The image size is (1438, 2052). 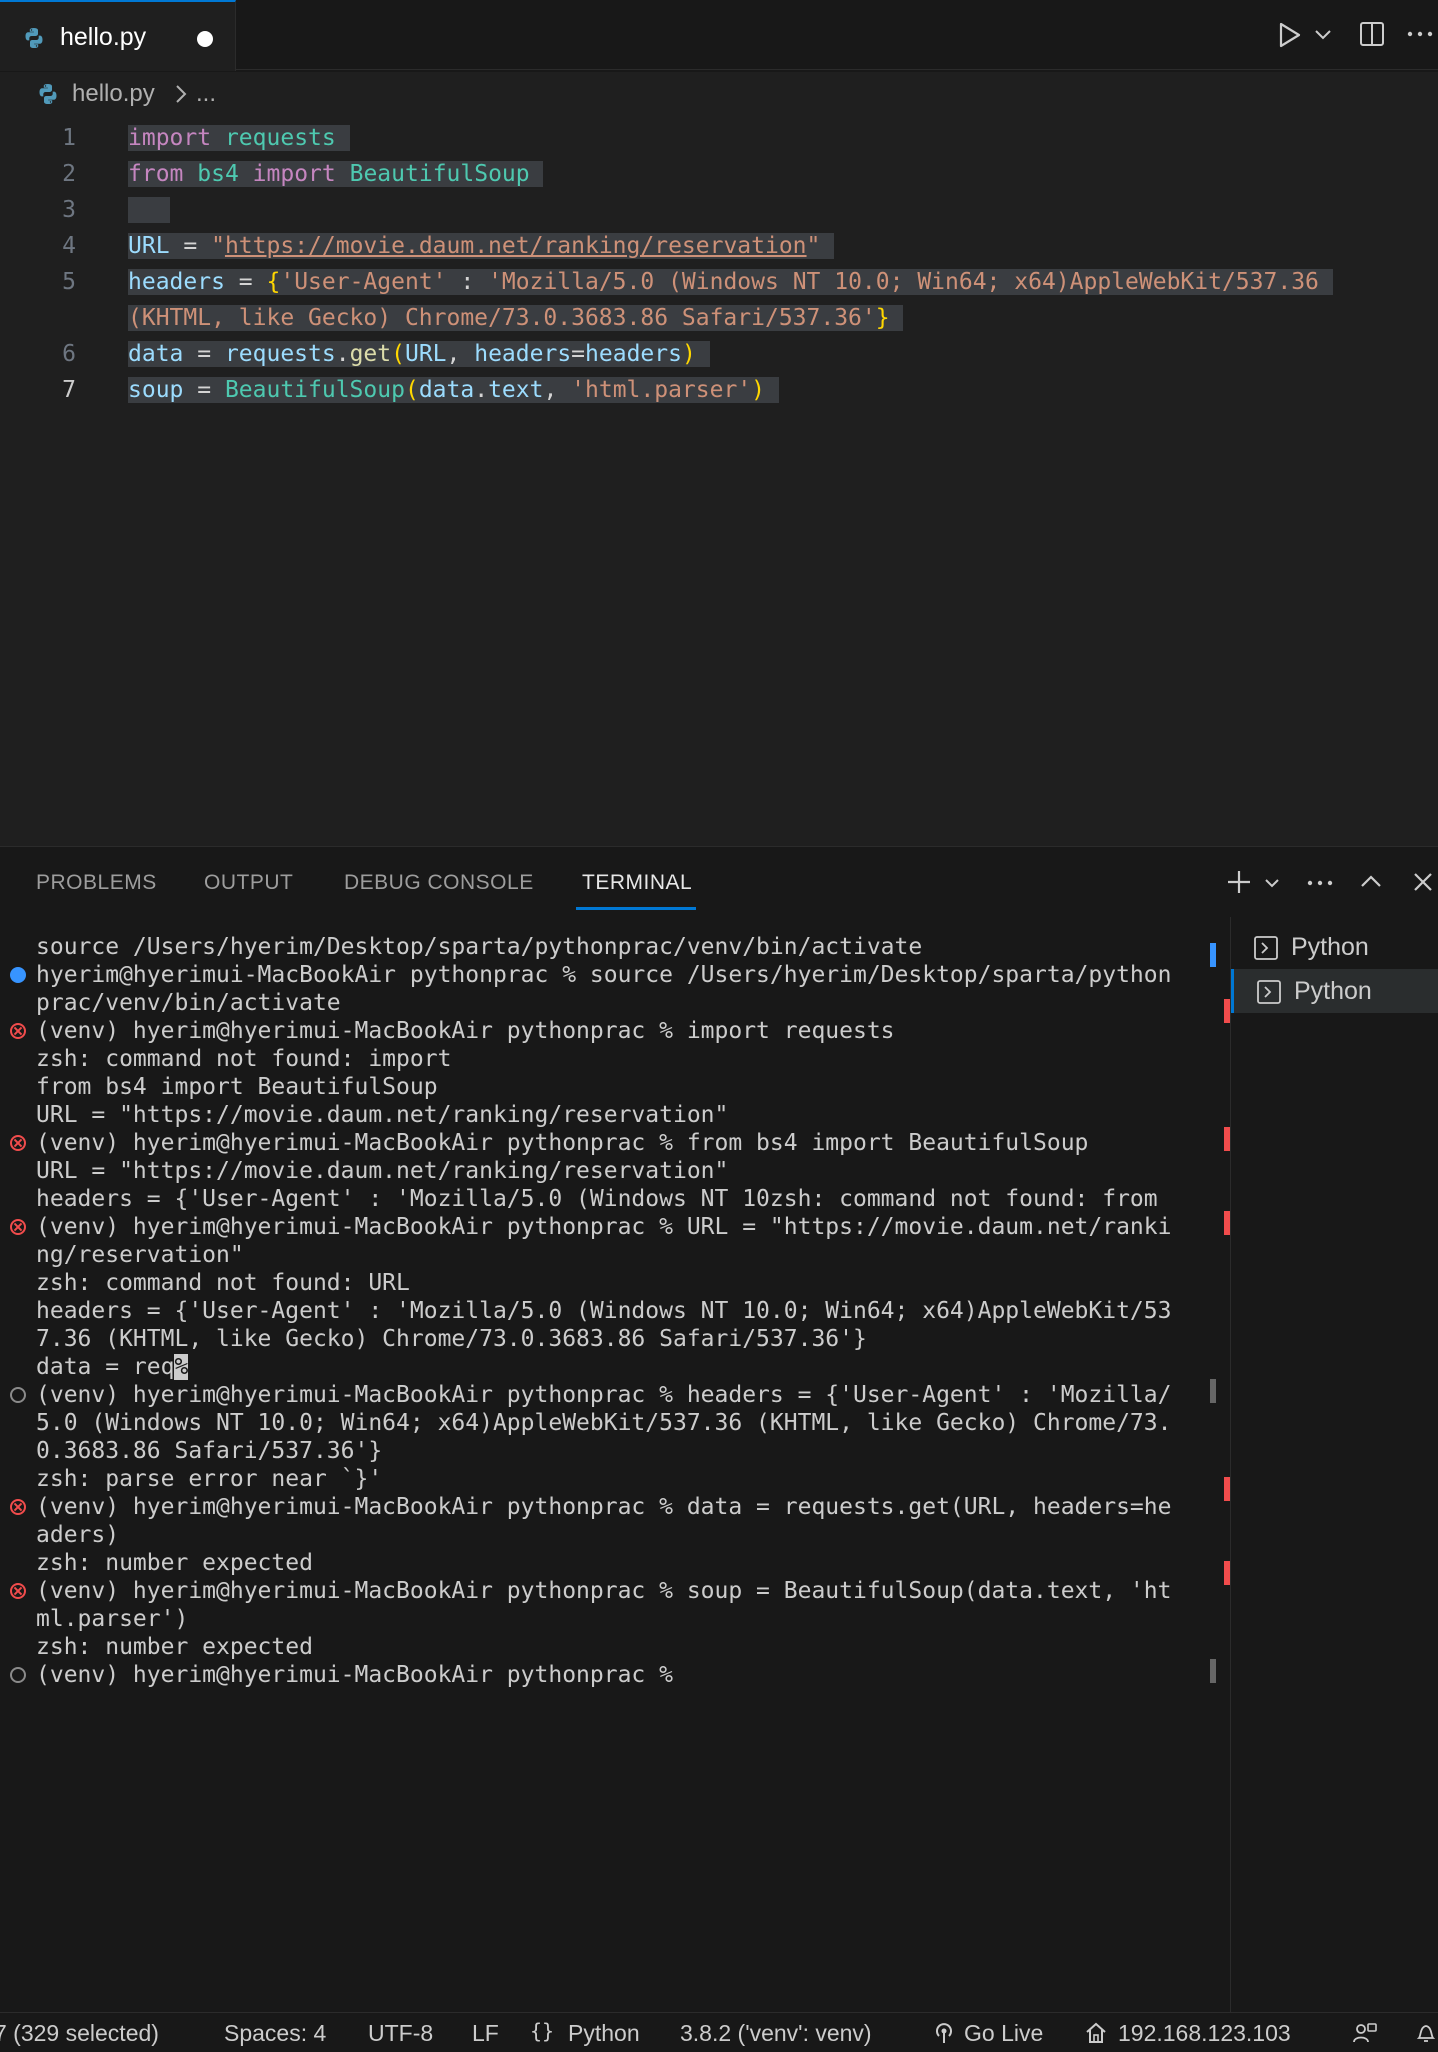 I want to click on selection-highlight: from bs4 import BeautifulSoup, so click(x=336, y=174).